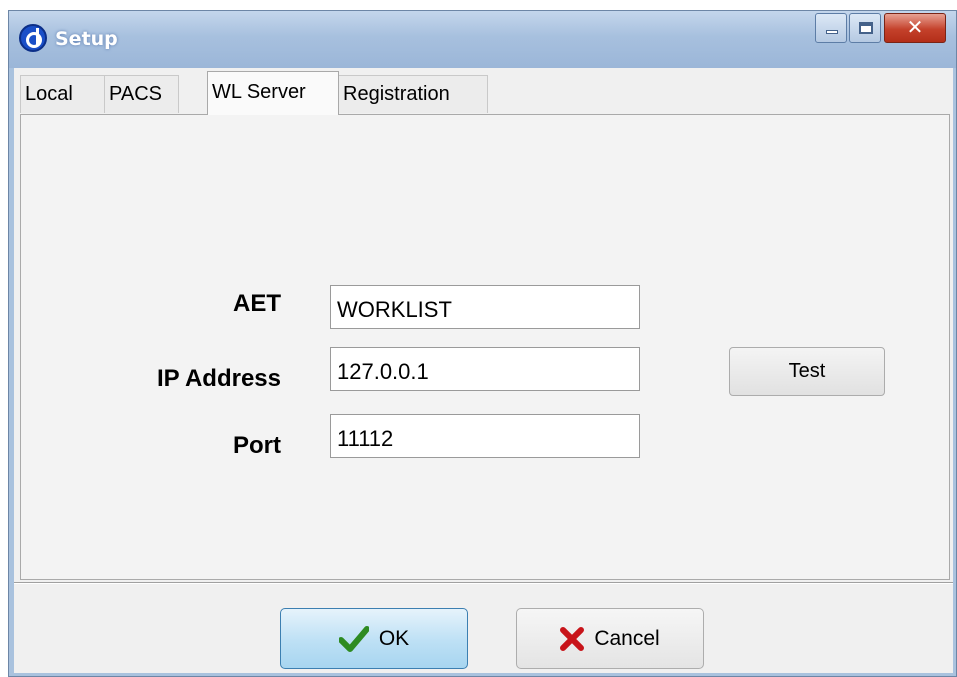 The width and height of the screenshot is (957, 677). Describe the element at coordinates (257, 445) in the screenshot. I see `port-label: Port` at that location.